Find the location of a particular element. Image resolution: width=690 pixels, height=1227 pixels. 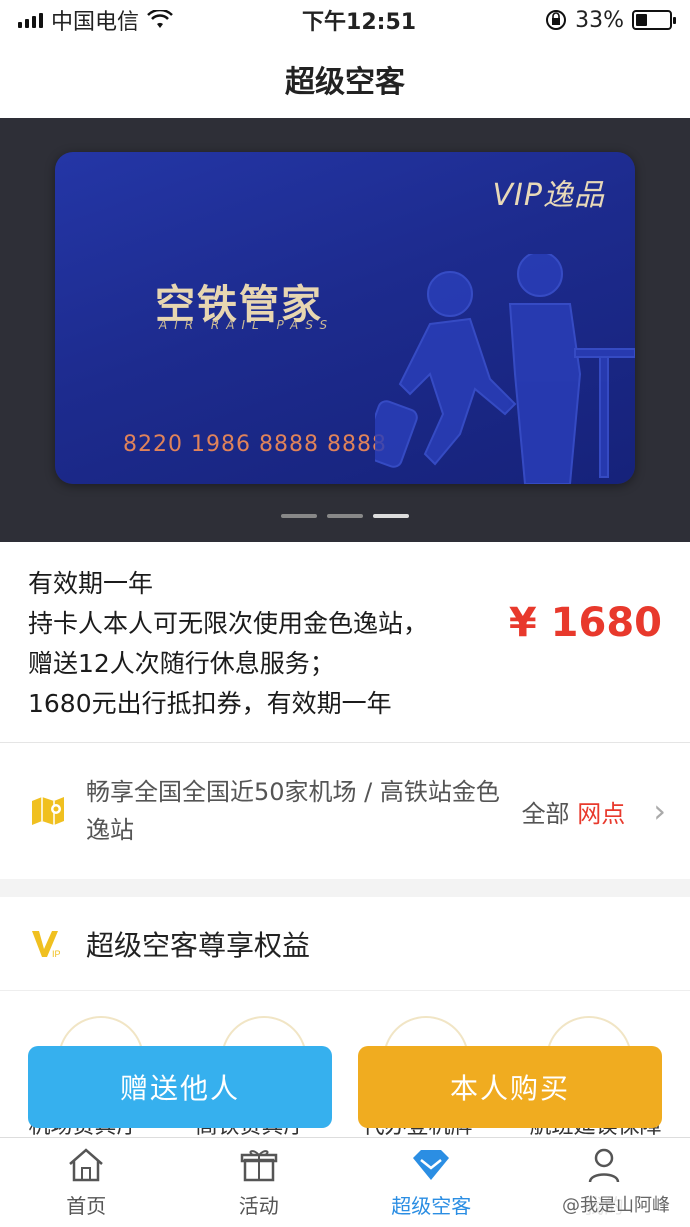

chevron-right-icon: › is located at coordinates (659, 811).